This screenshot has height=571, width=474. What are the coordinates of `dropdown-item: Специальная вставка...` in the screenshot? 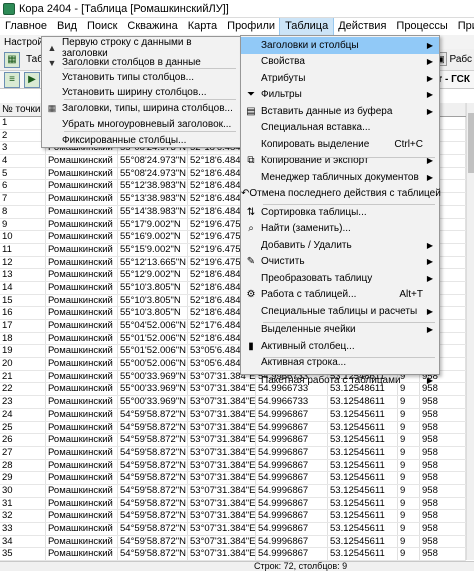 It's located at (340, 127).